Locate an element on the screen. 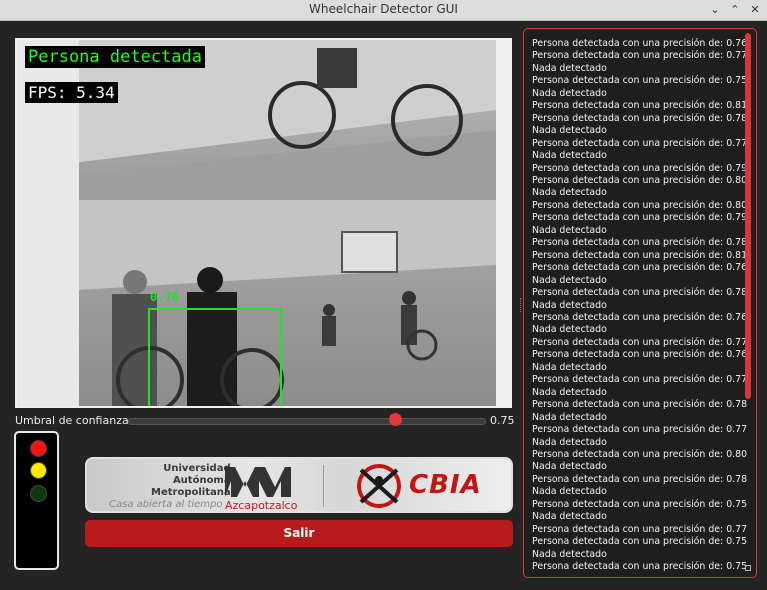 This screenshot has width=767, height=590. title-bar: Wheelchair Detector GUI ⌄ ⌃ ✕ is located at coordinates (383, 10).